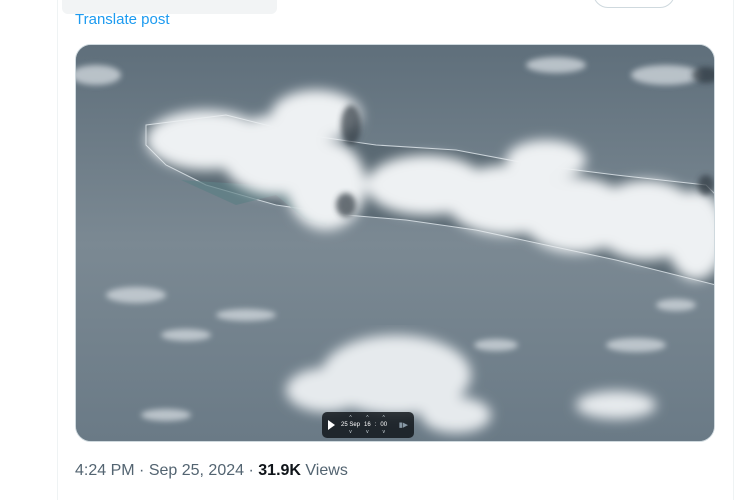 The width and height of the screenshot is (750, 500). Describe the element at coordinates (383, 432) in the screenshot. I see `minute-down-arrow-icon: v` at that location.